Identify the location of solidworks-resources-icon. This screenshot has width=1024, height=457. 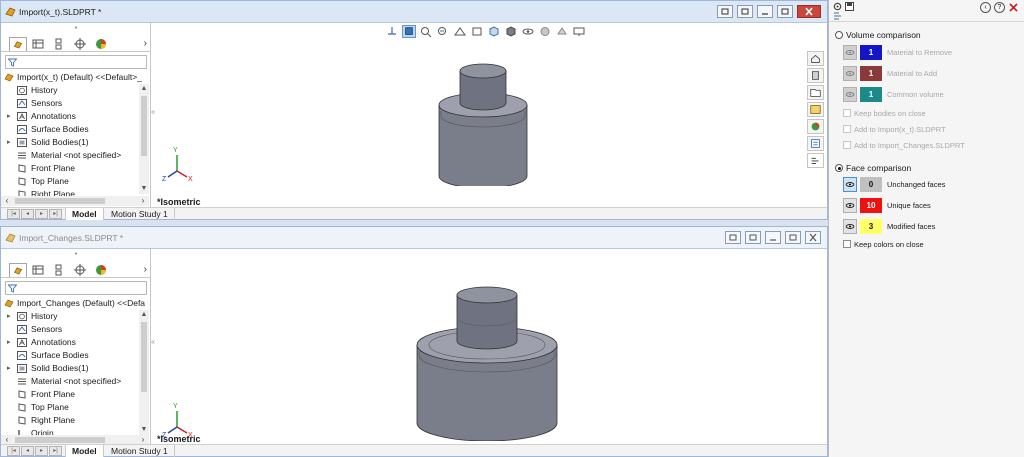
(815, 58).